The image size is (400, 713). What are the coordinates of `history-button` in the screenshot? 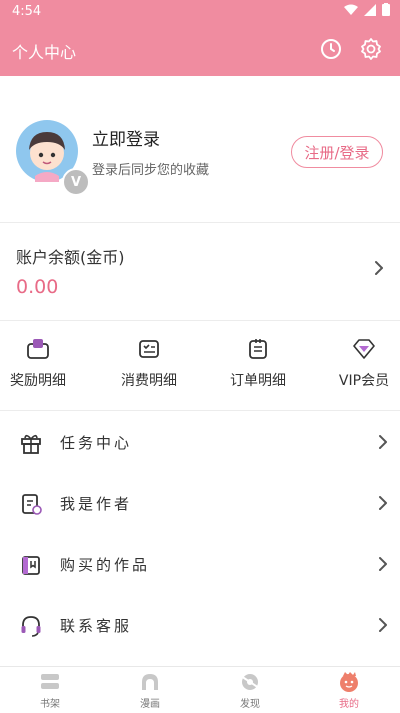 It's located at (331, 49).